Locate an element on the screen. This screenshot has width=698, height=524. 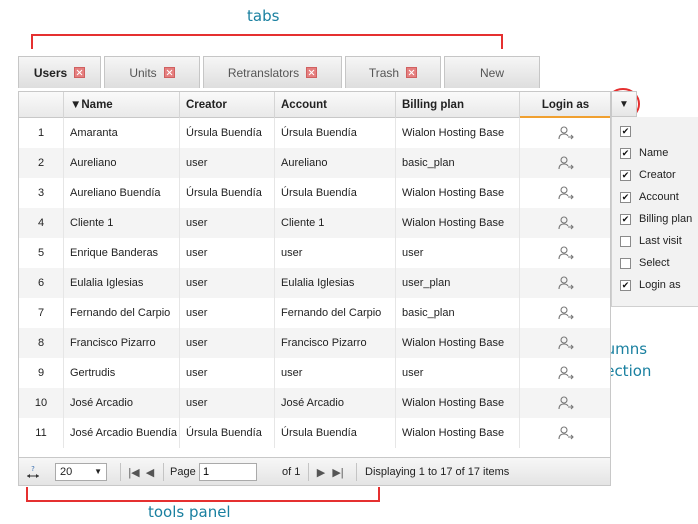
cell-name: Aureliano is located at coordinates (122, 163).